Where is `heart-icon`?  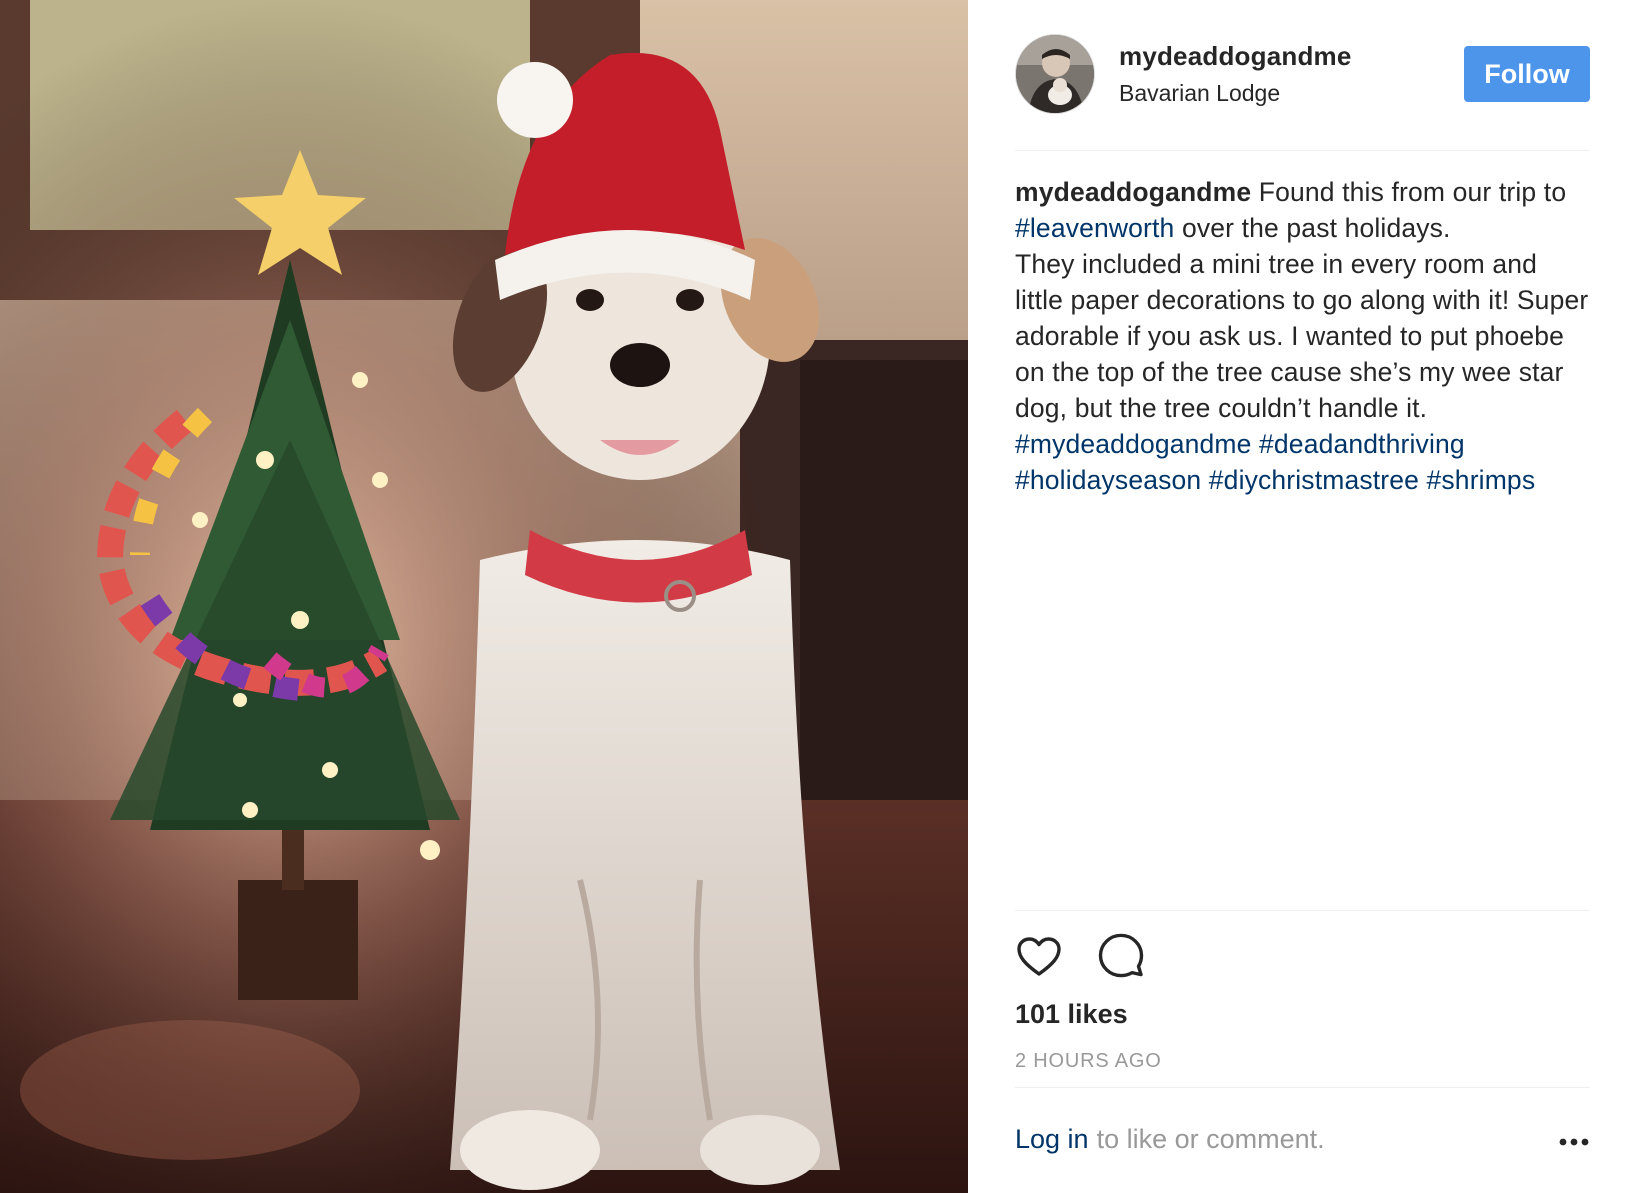
heart-icon is located at coordinates (1039, 957).